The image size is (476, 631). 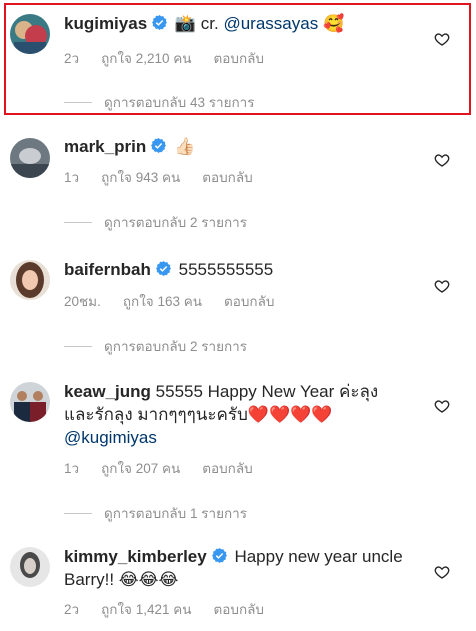 I want to click on view-replies-button: ดูการตอบกลับ 1 รายการ, so click(x=155, y=513).